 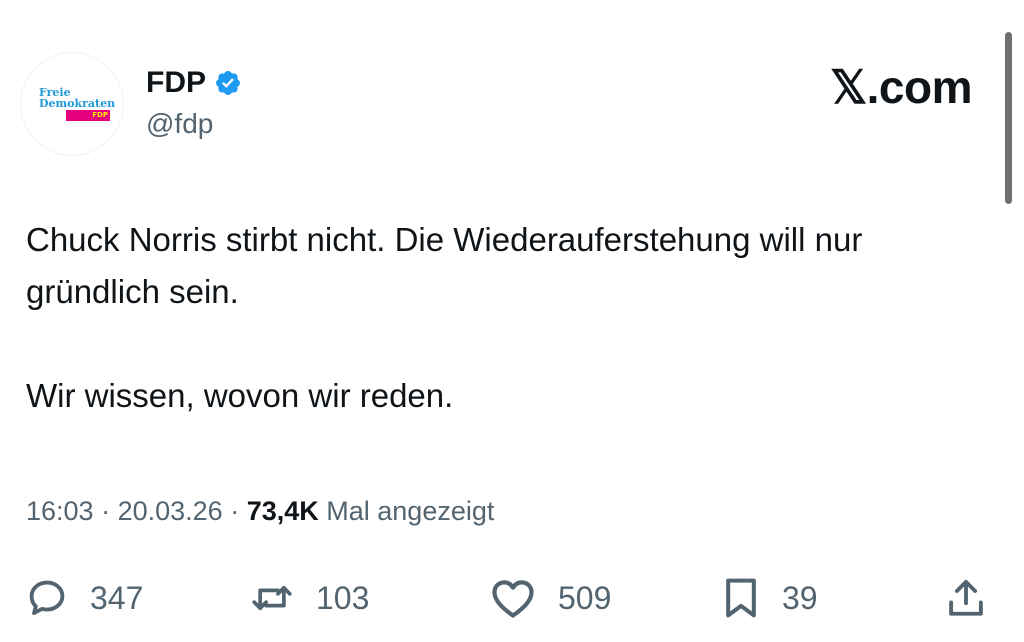 I want to click on reply-icon, so click(x=47, y=597).